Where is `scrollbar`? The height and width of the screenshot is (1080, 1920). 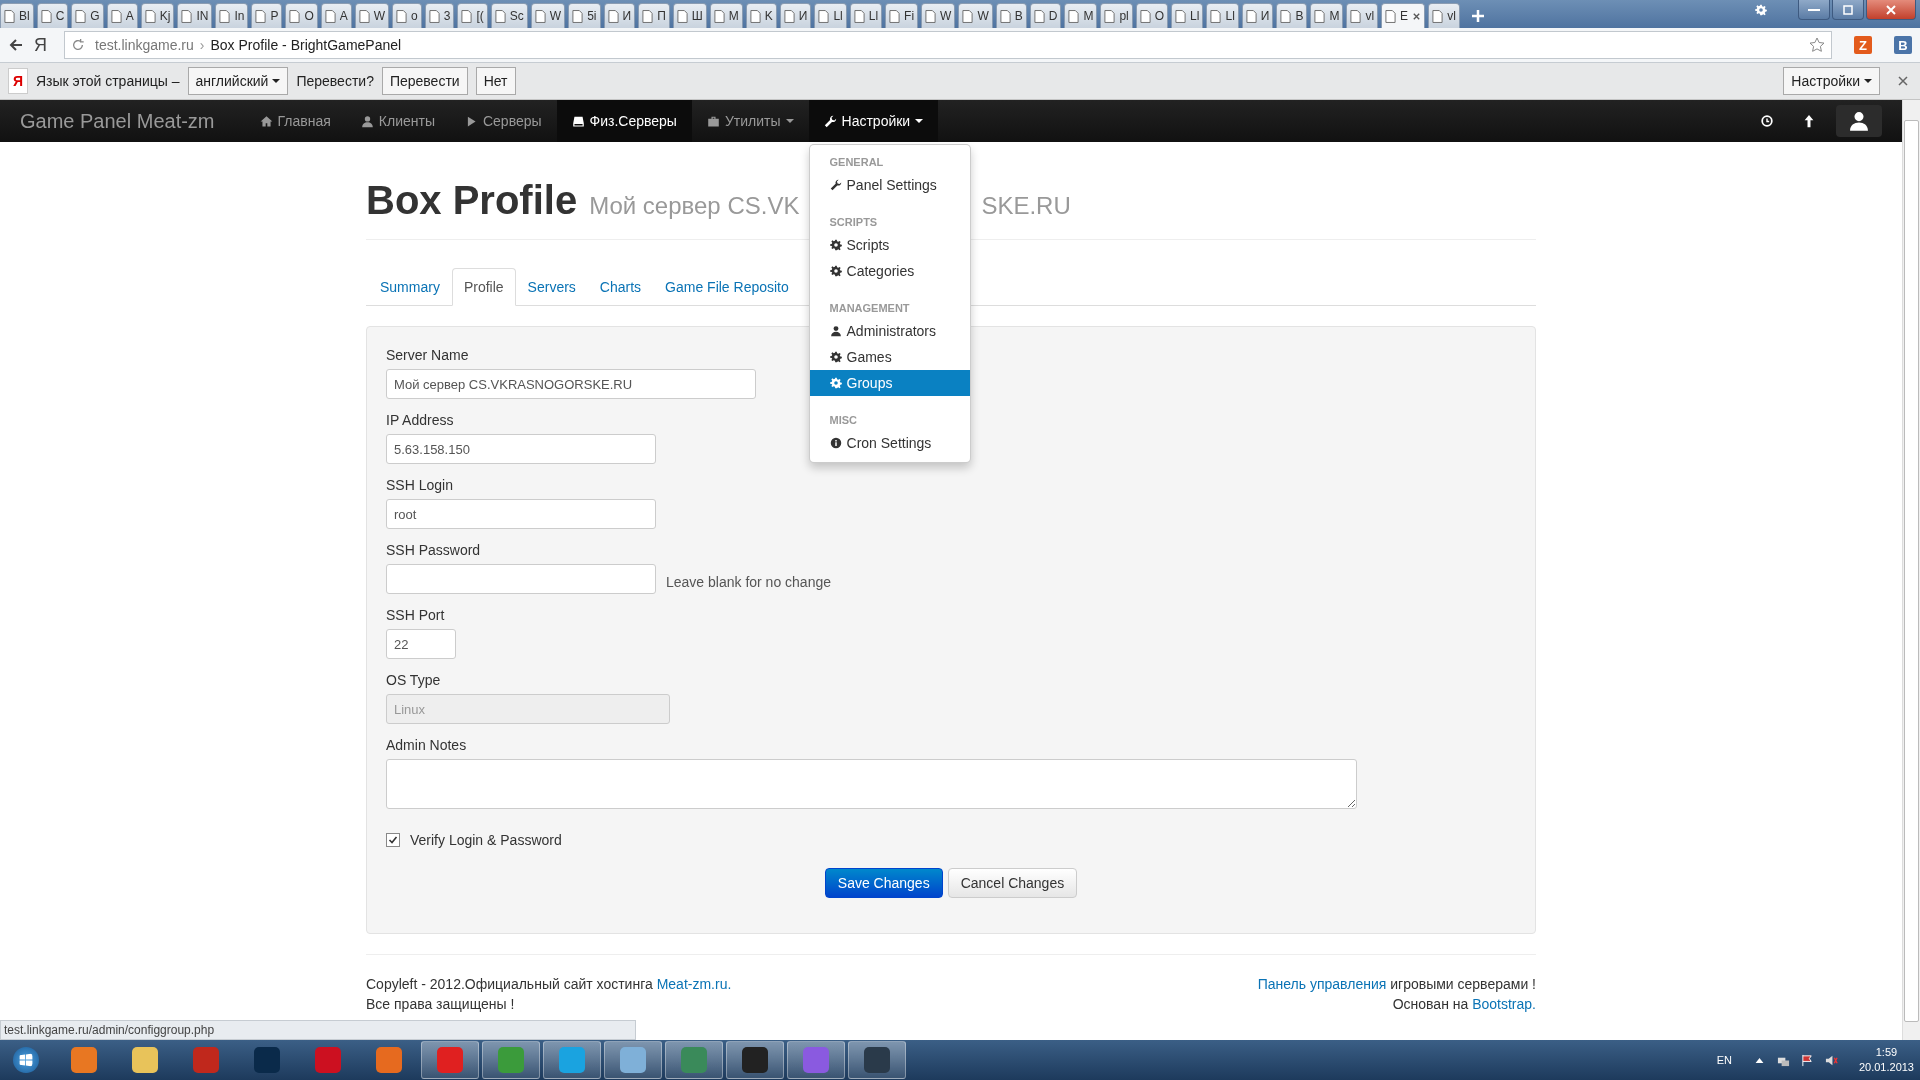 scrollbar is located at coordinates (1911, 570).